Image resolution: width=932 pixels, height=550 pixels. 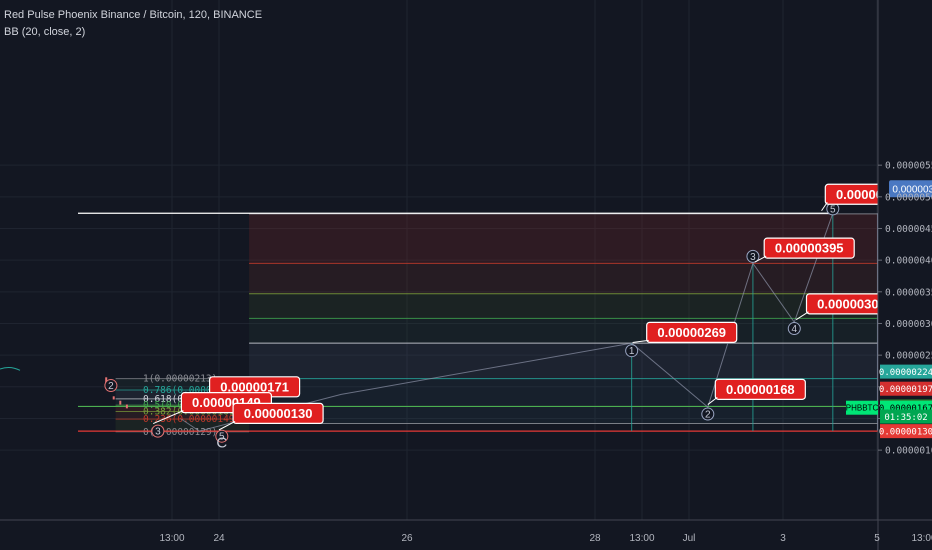 What do you see at coordinates (908, 229) in the screenshot?
I see `y-tick-label: 0.00000450` at bounding box center [908, 229].